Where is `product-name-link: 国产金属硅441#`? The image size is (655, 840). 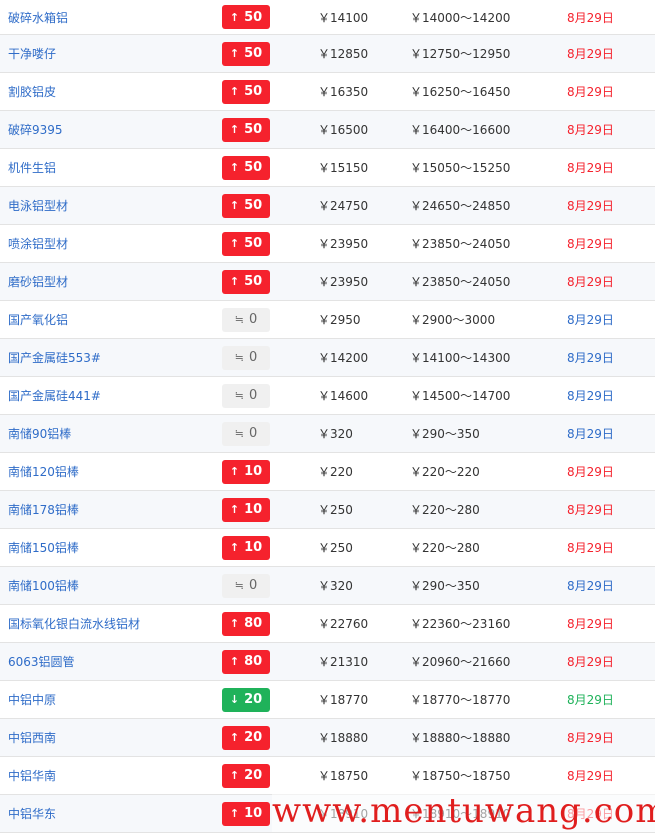 product-name-link: 国产金属硅441# is located at coordinates (54, 395).